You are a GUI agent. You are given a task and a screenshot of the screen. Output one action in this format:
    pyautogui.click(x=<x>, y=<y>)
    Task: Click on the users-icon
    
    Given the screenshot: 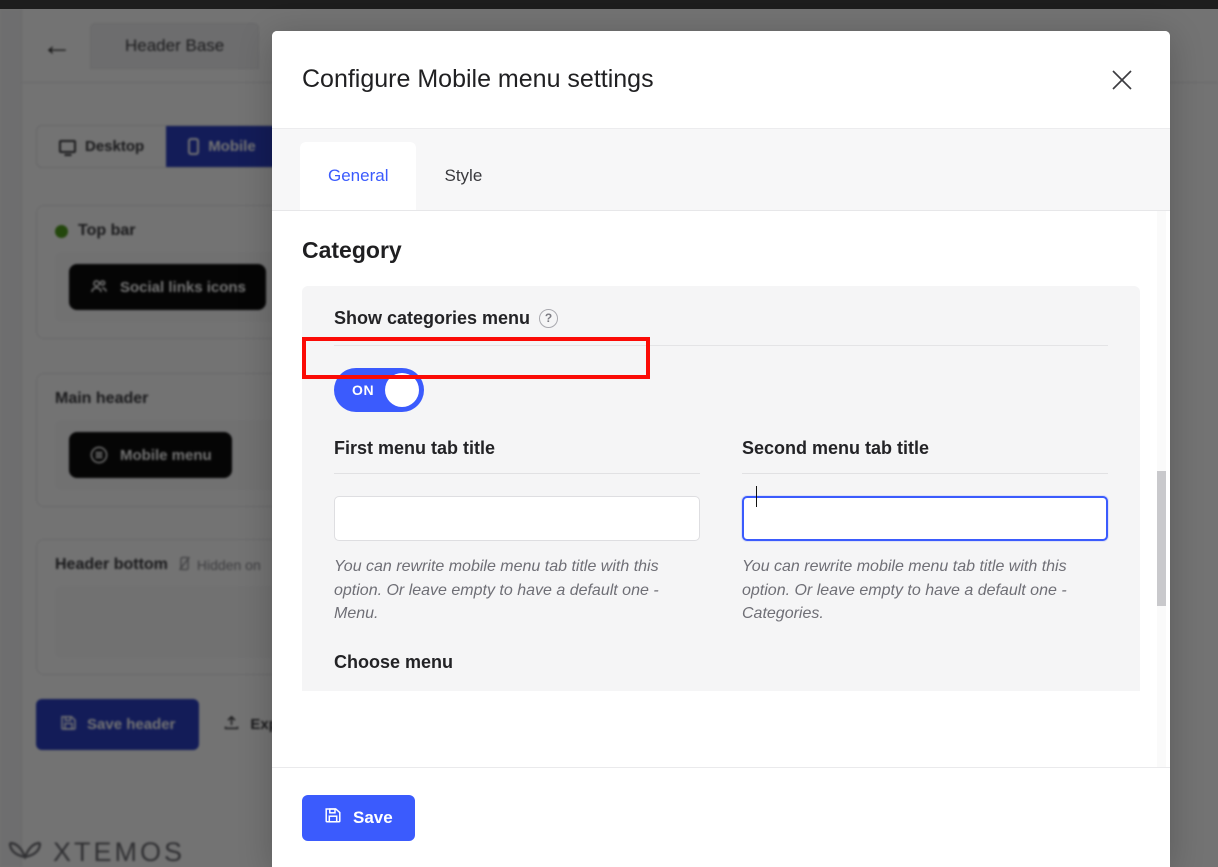 What is the action you would take?
    pyautogui.click(x=99, y=287)
    